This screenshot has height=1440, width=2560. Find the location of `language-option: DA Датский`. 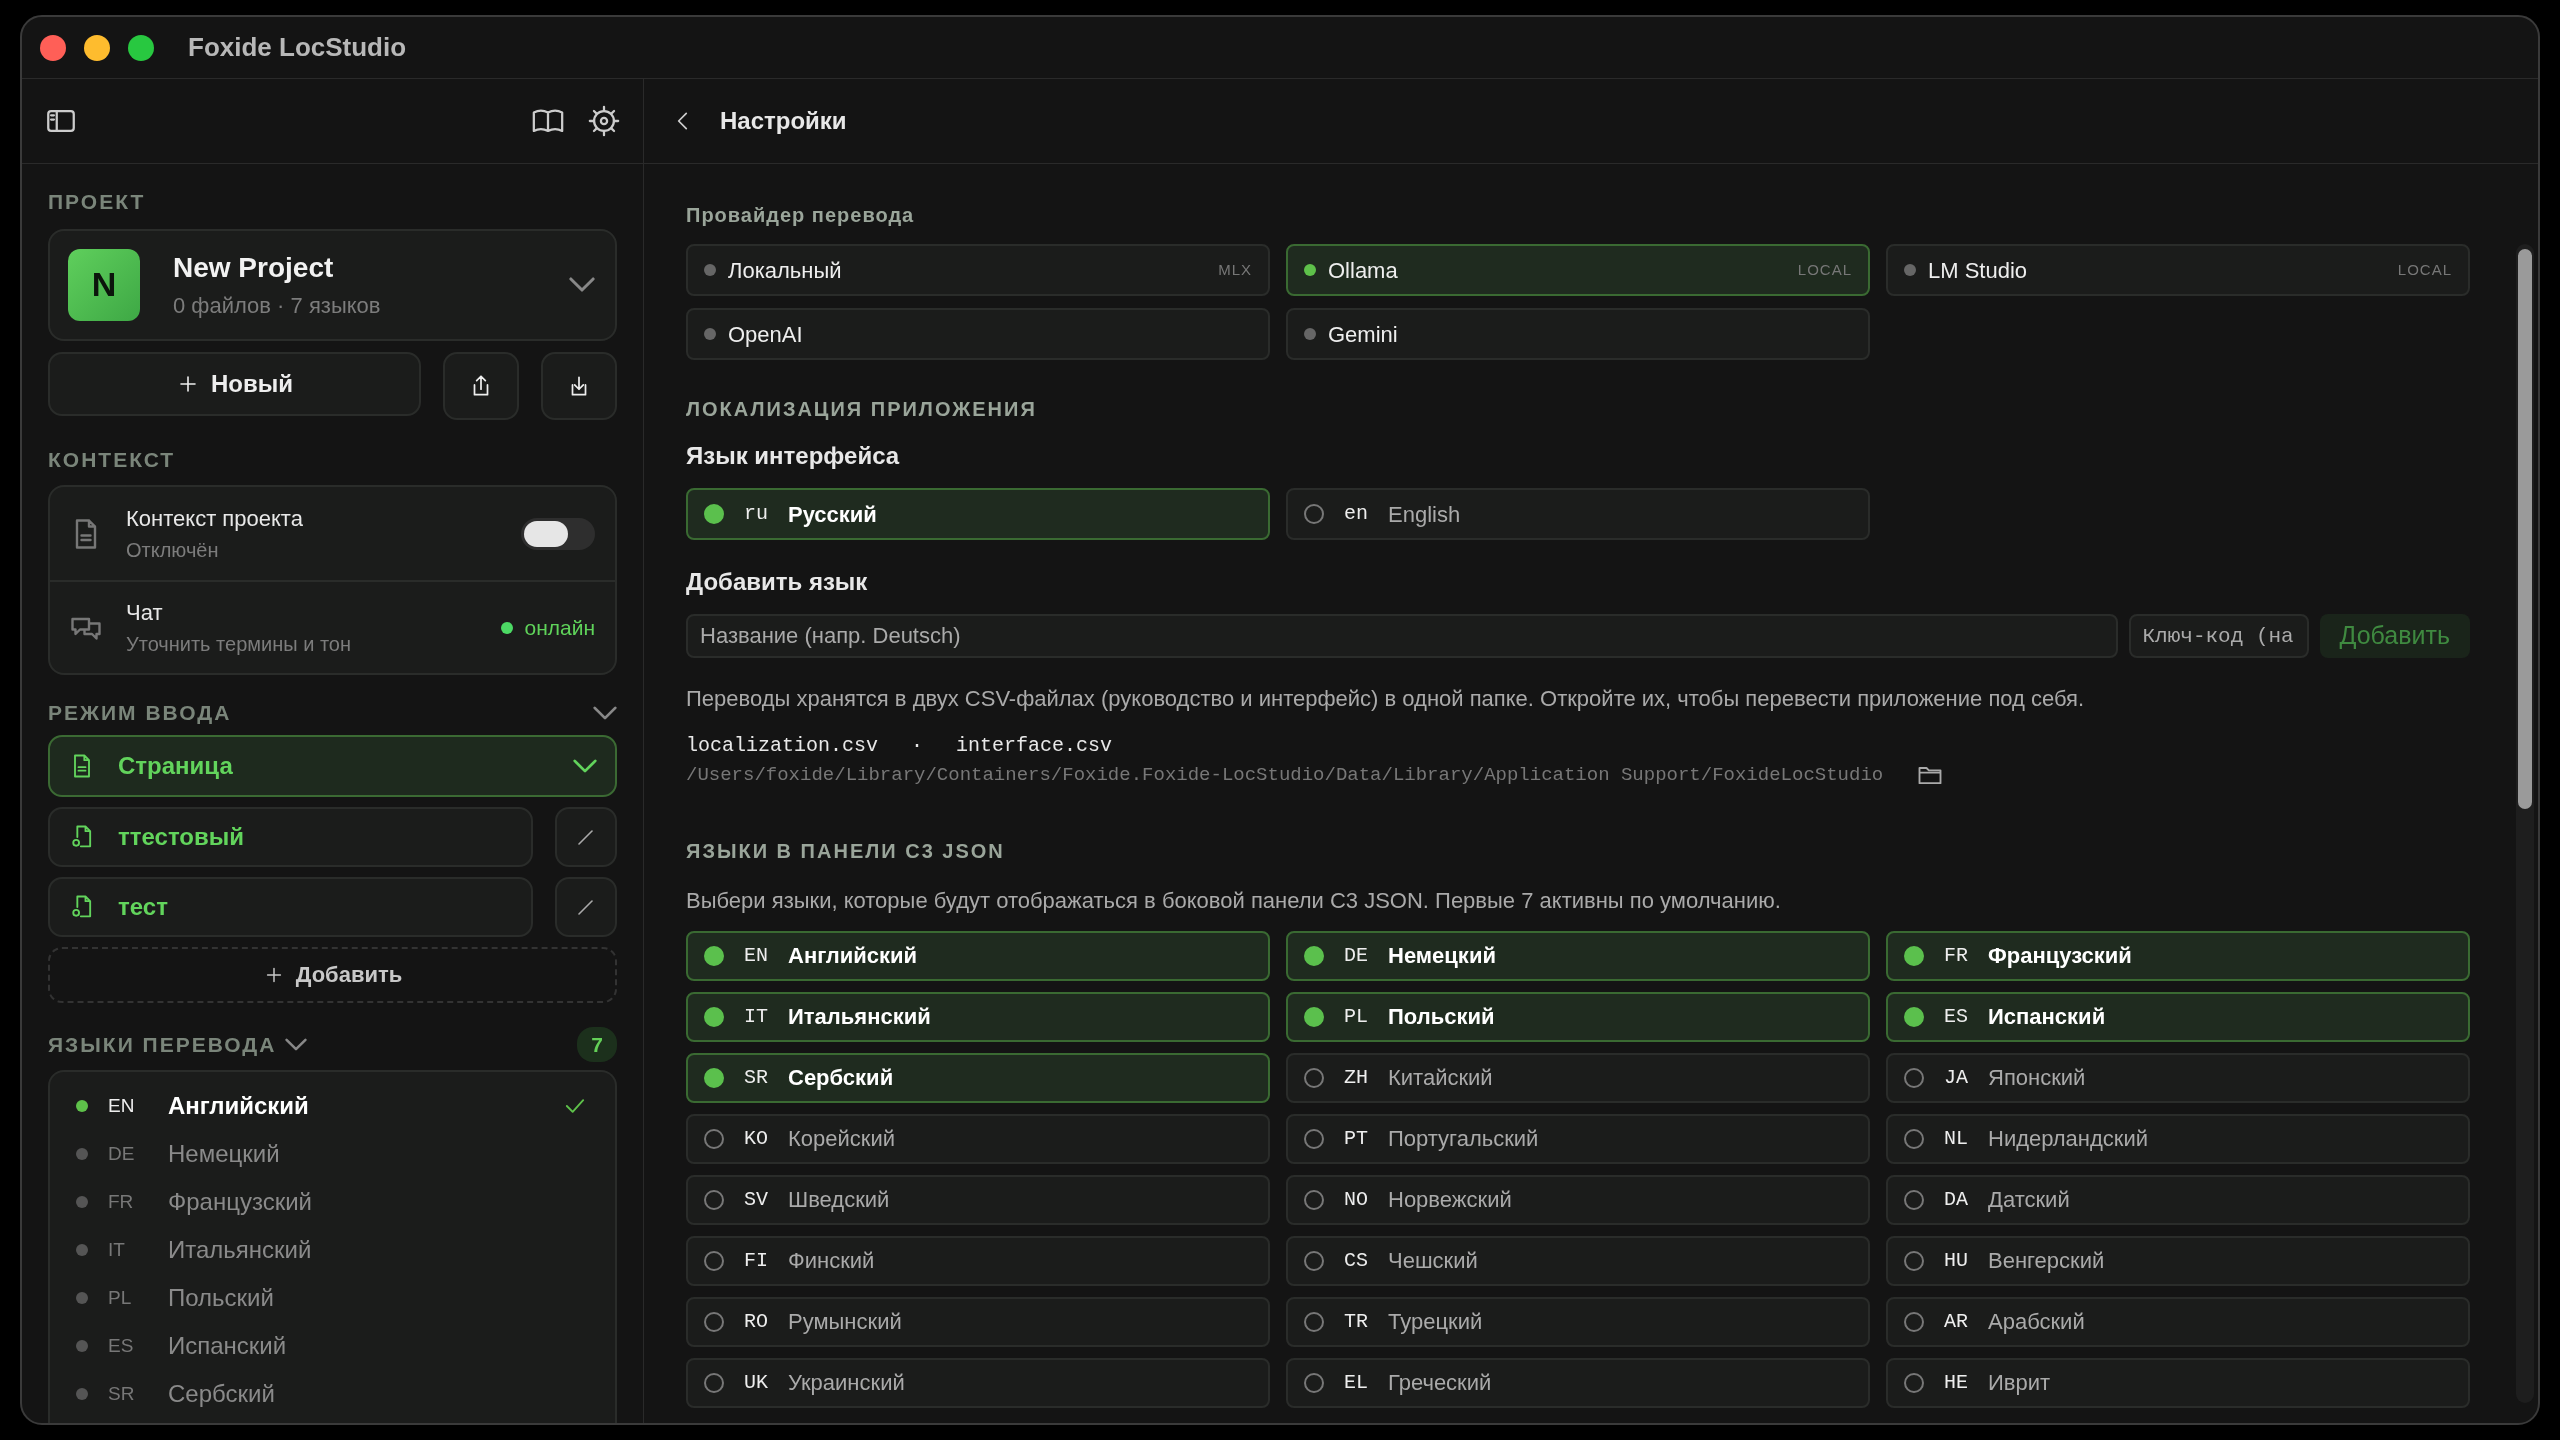

language-option: DA Датский is located at coordinates (2178, 1199).